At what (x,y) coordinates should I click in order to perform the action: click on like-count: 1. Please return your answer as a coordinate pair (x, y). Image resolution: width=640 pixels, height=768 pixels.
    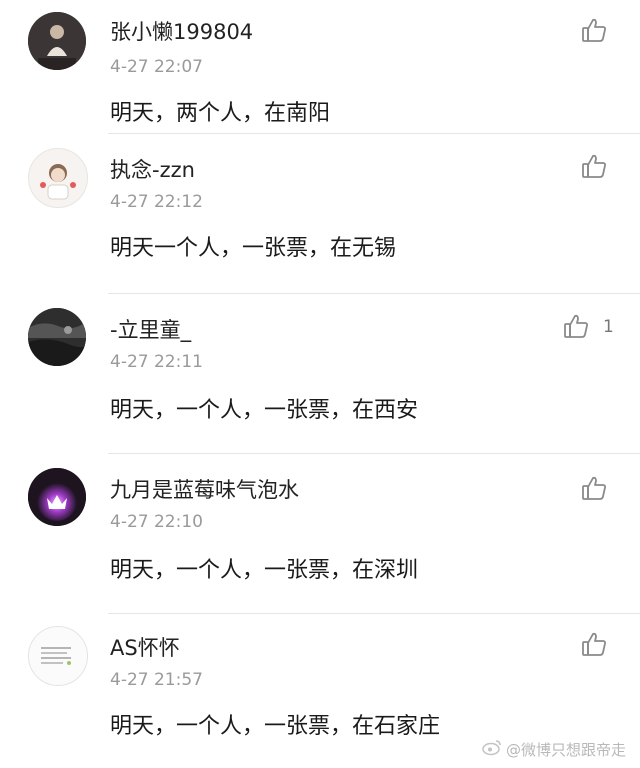
    Looking at the image, I should click on (608, 327).